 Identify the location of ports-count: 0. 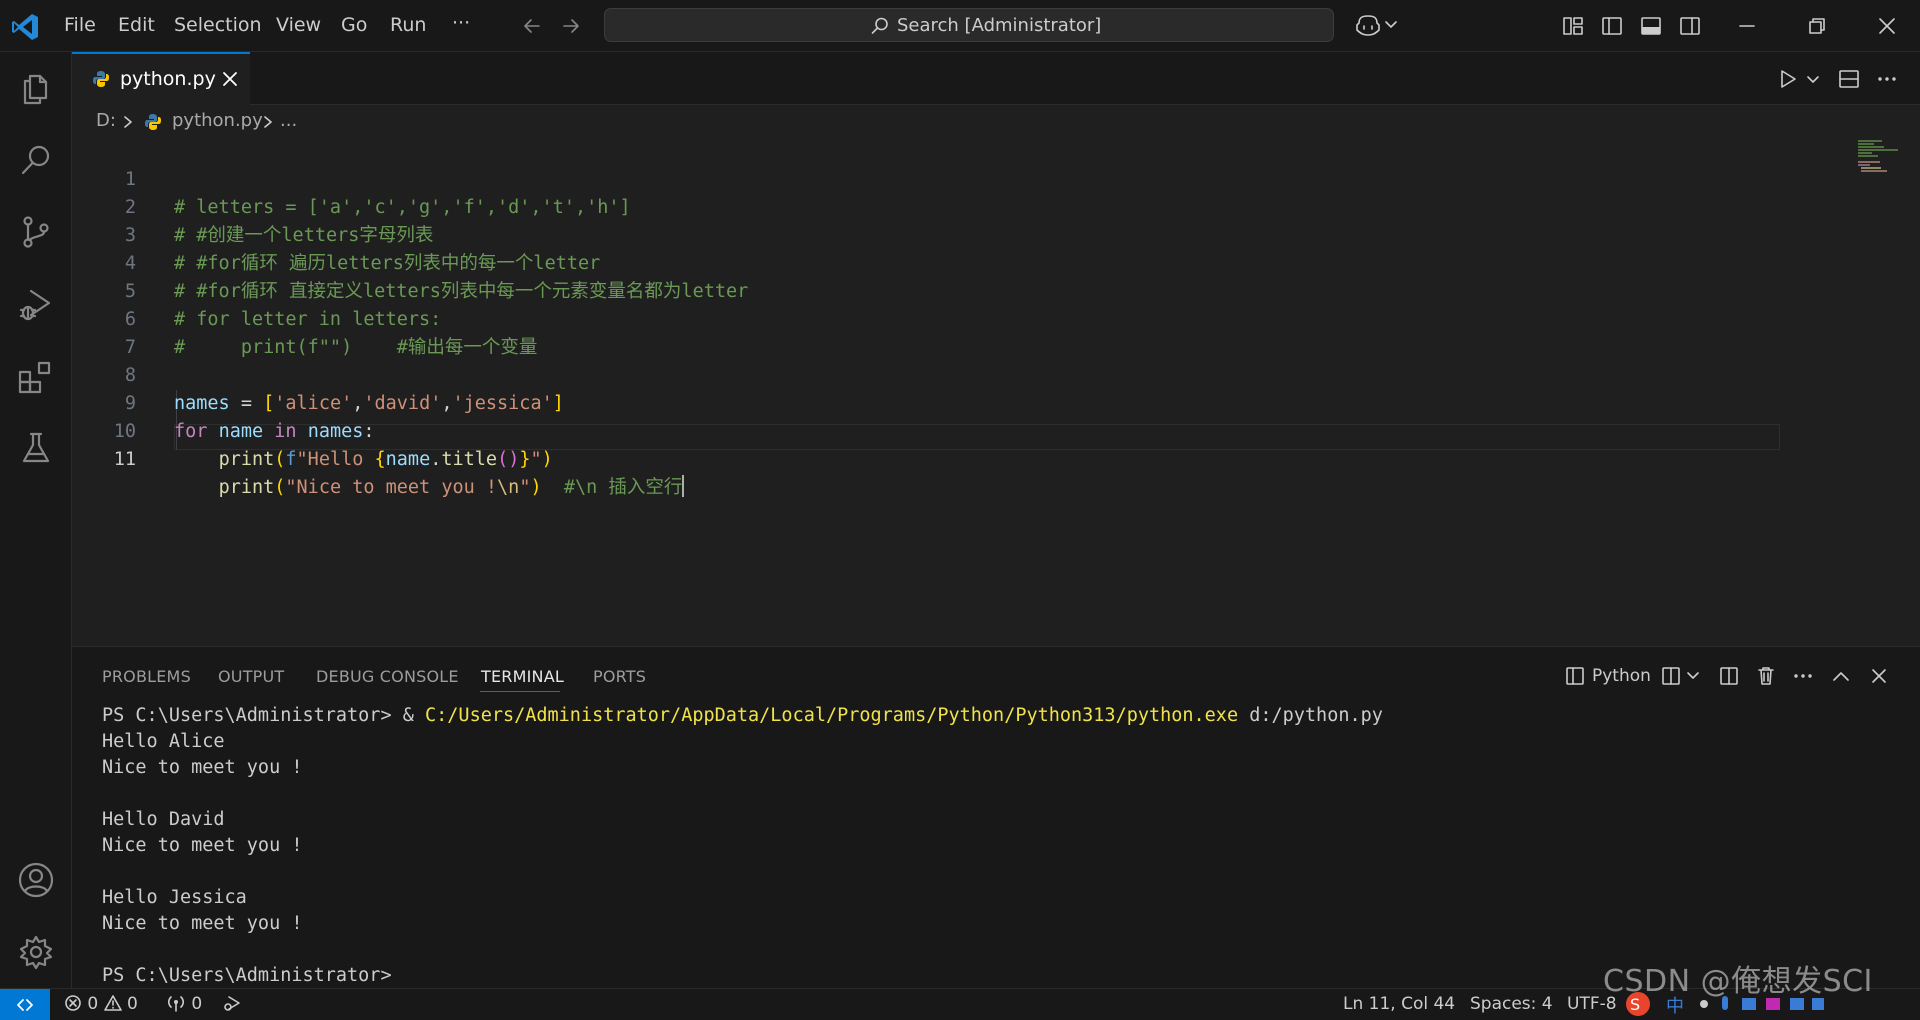
(197, 1004).